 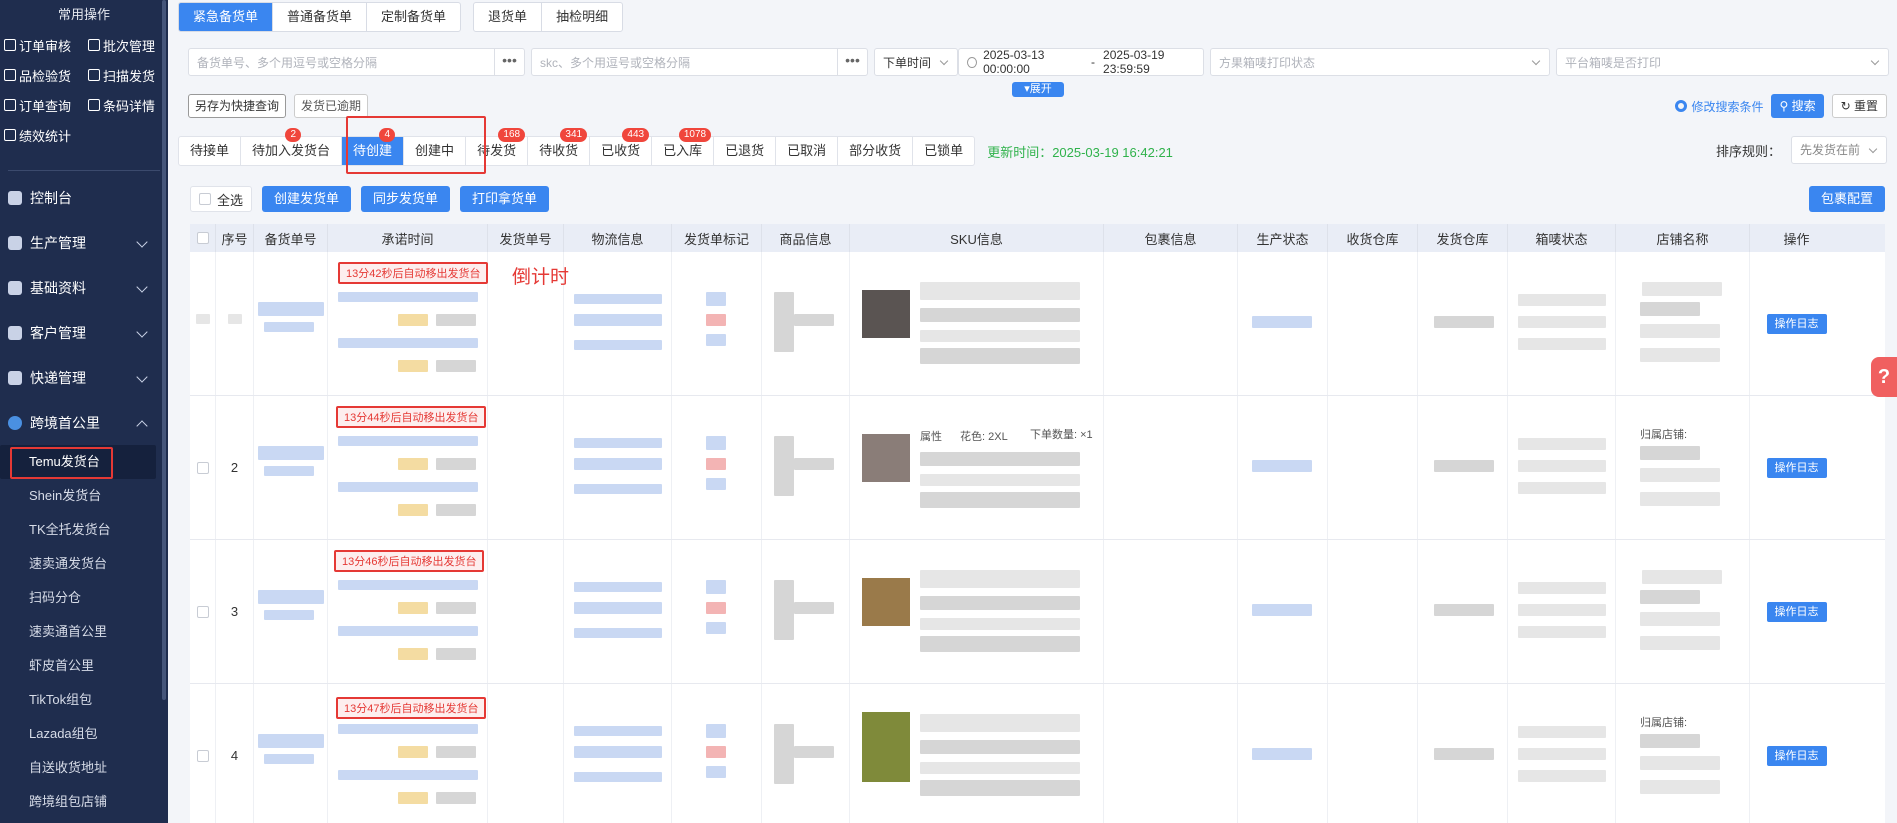 What do you see at coordinates (84, 530) in the screenshot?
I see `submenu-tk: TK全托发货台` at bounding box center [84, 530].